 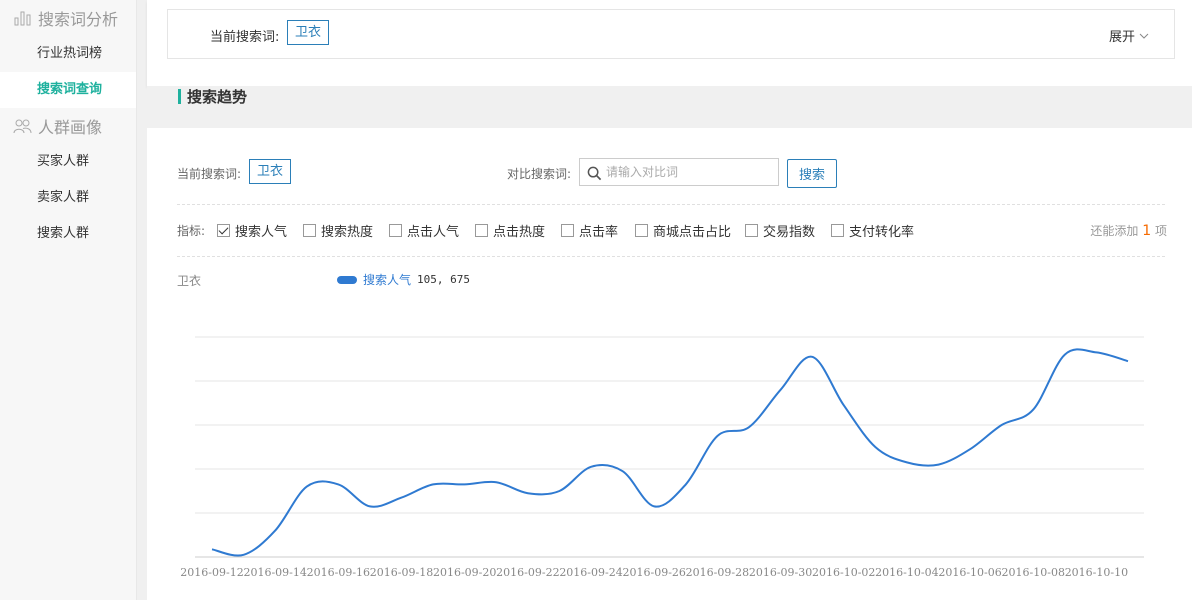 I want to click on top-panel: 当前搜索词: 卫衣 展开, so click(x=669, y=43).